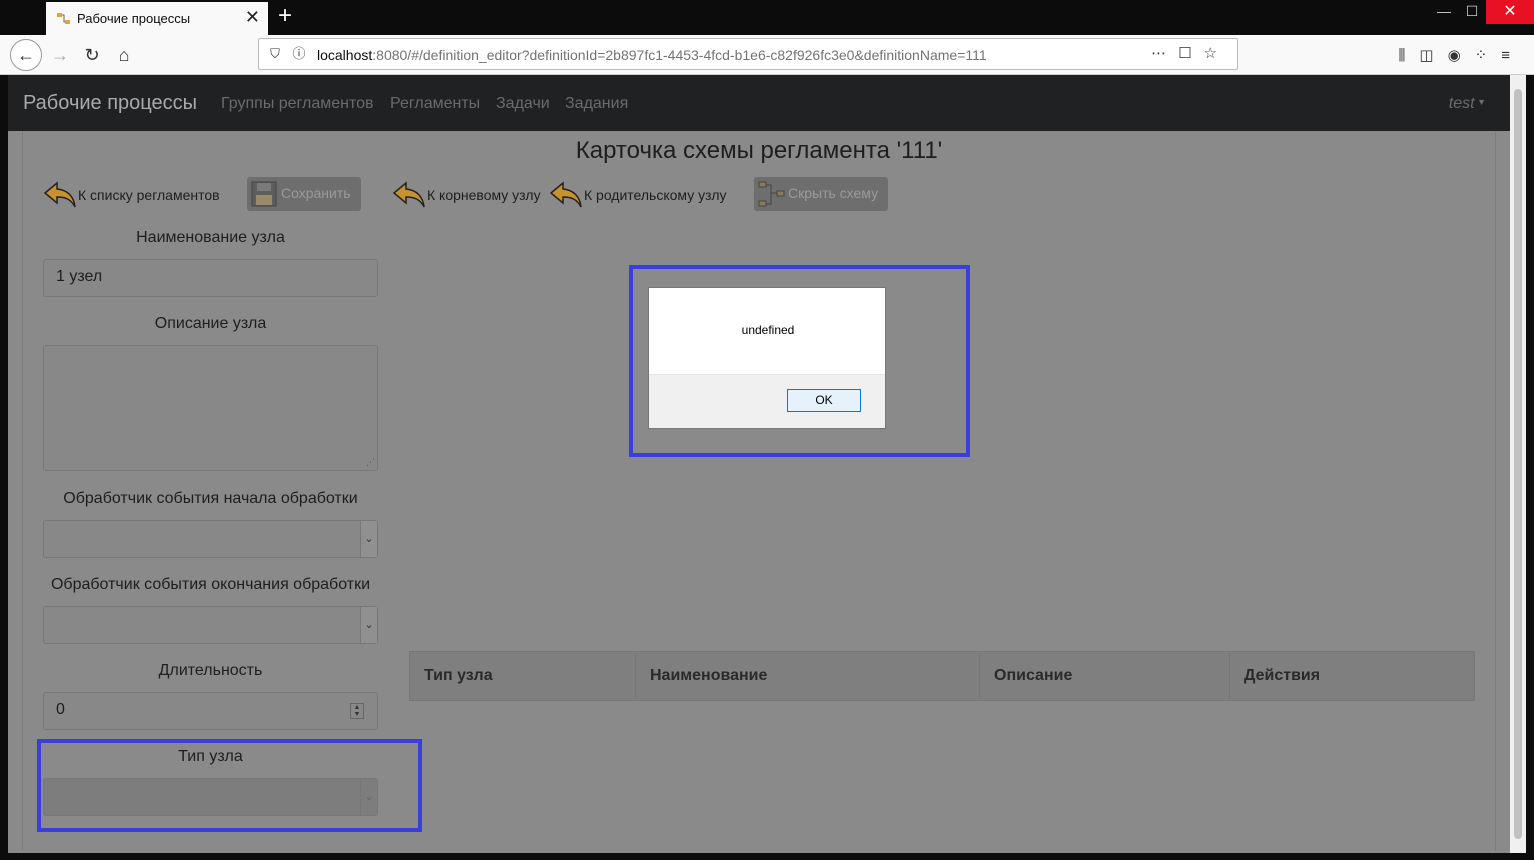  Describe the element at coordinates (759, 150) in the screenshot. I see `page-title: Карточка схемы регламента '111'` at that location.